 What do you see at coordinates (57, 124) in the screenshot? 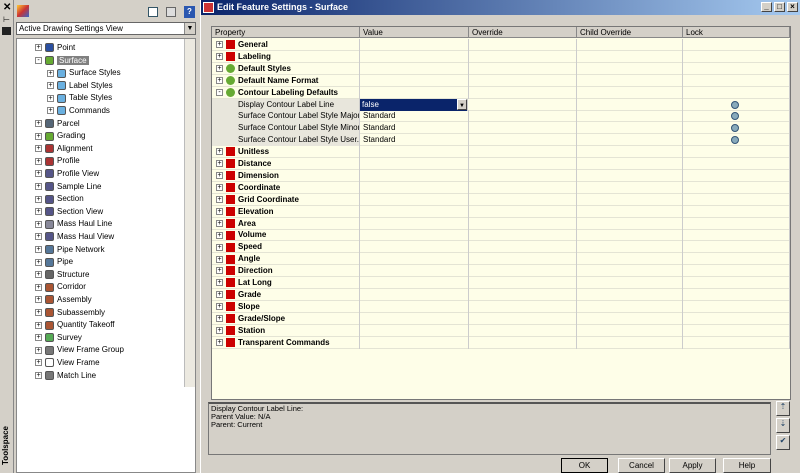
I see `tree-item: + Parcel` at bounding box center [57, 124].